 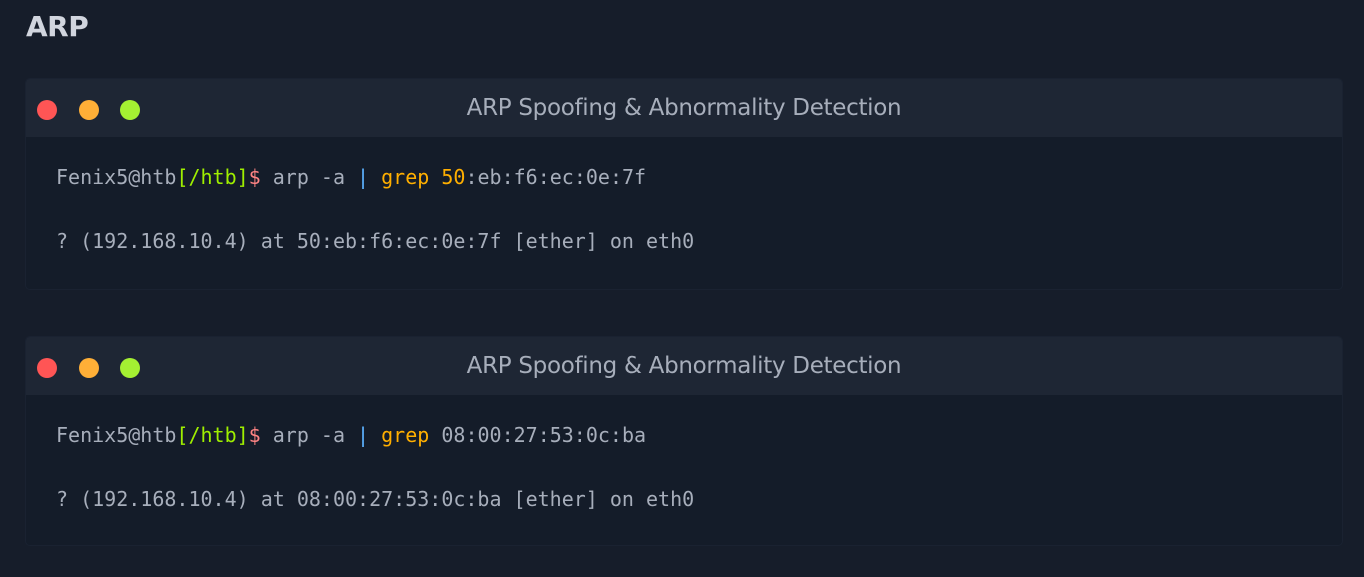 I want to click on argument-highlight: 50, so click(x=453, y=177).